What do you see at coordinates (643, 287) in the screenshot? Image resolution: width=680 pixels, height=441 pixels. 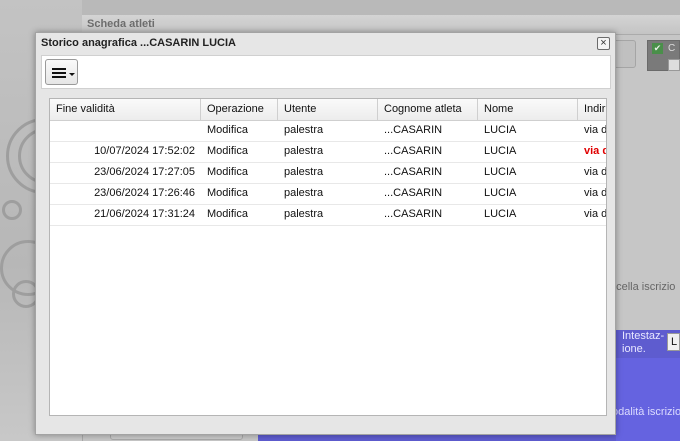 I see `background-cancel-enrollment-label: ncella iscrizio` at bounding box center [643, 287].